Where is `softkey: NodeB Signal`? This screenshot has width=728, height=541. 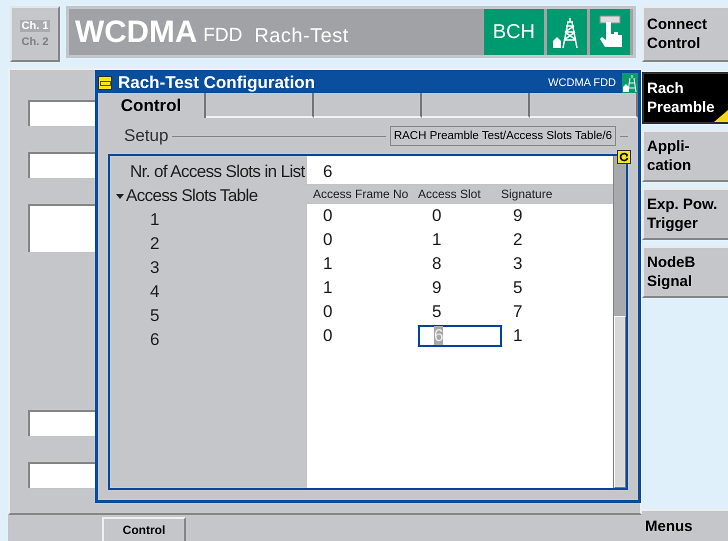 softkey: NodeB Signal is located at coordinates (685, 272).